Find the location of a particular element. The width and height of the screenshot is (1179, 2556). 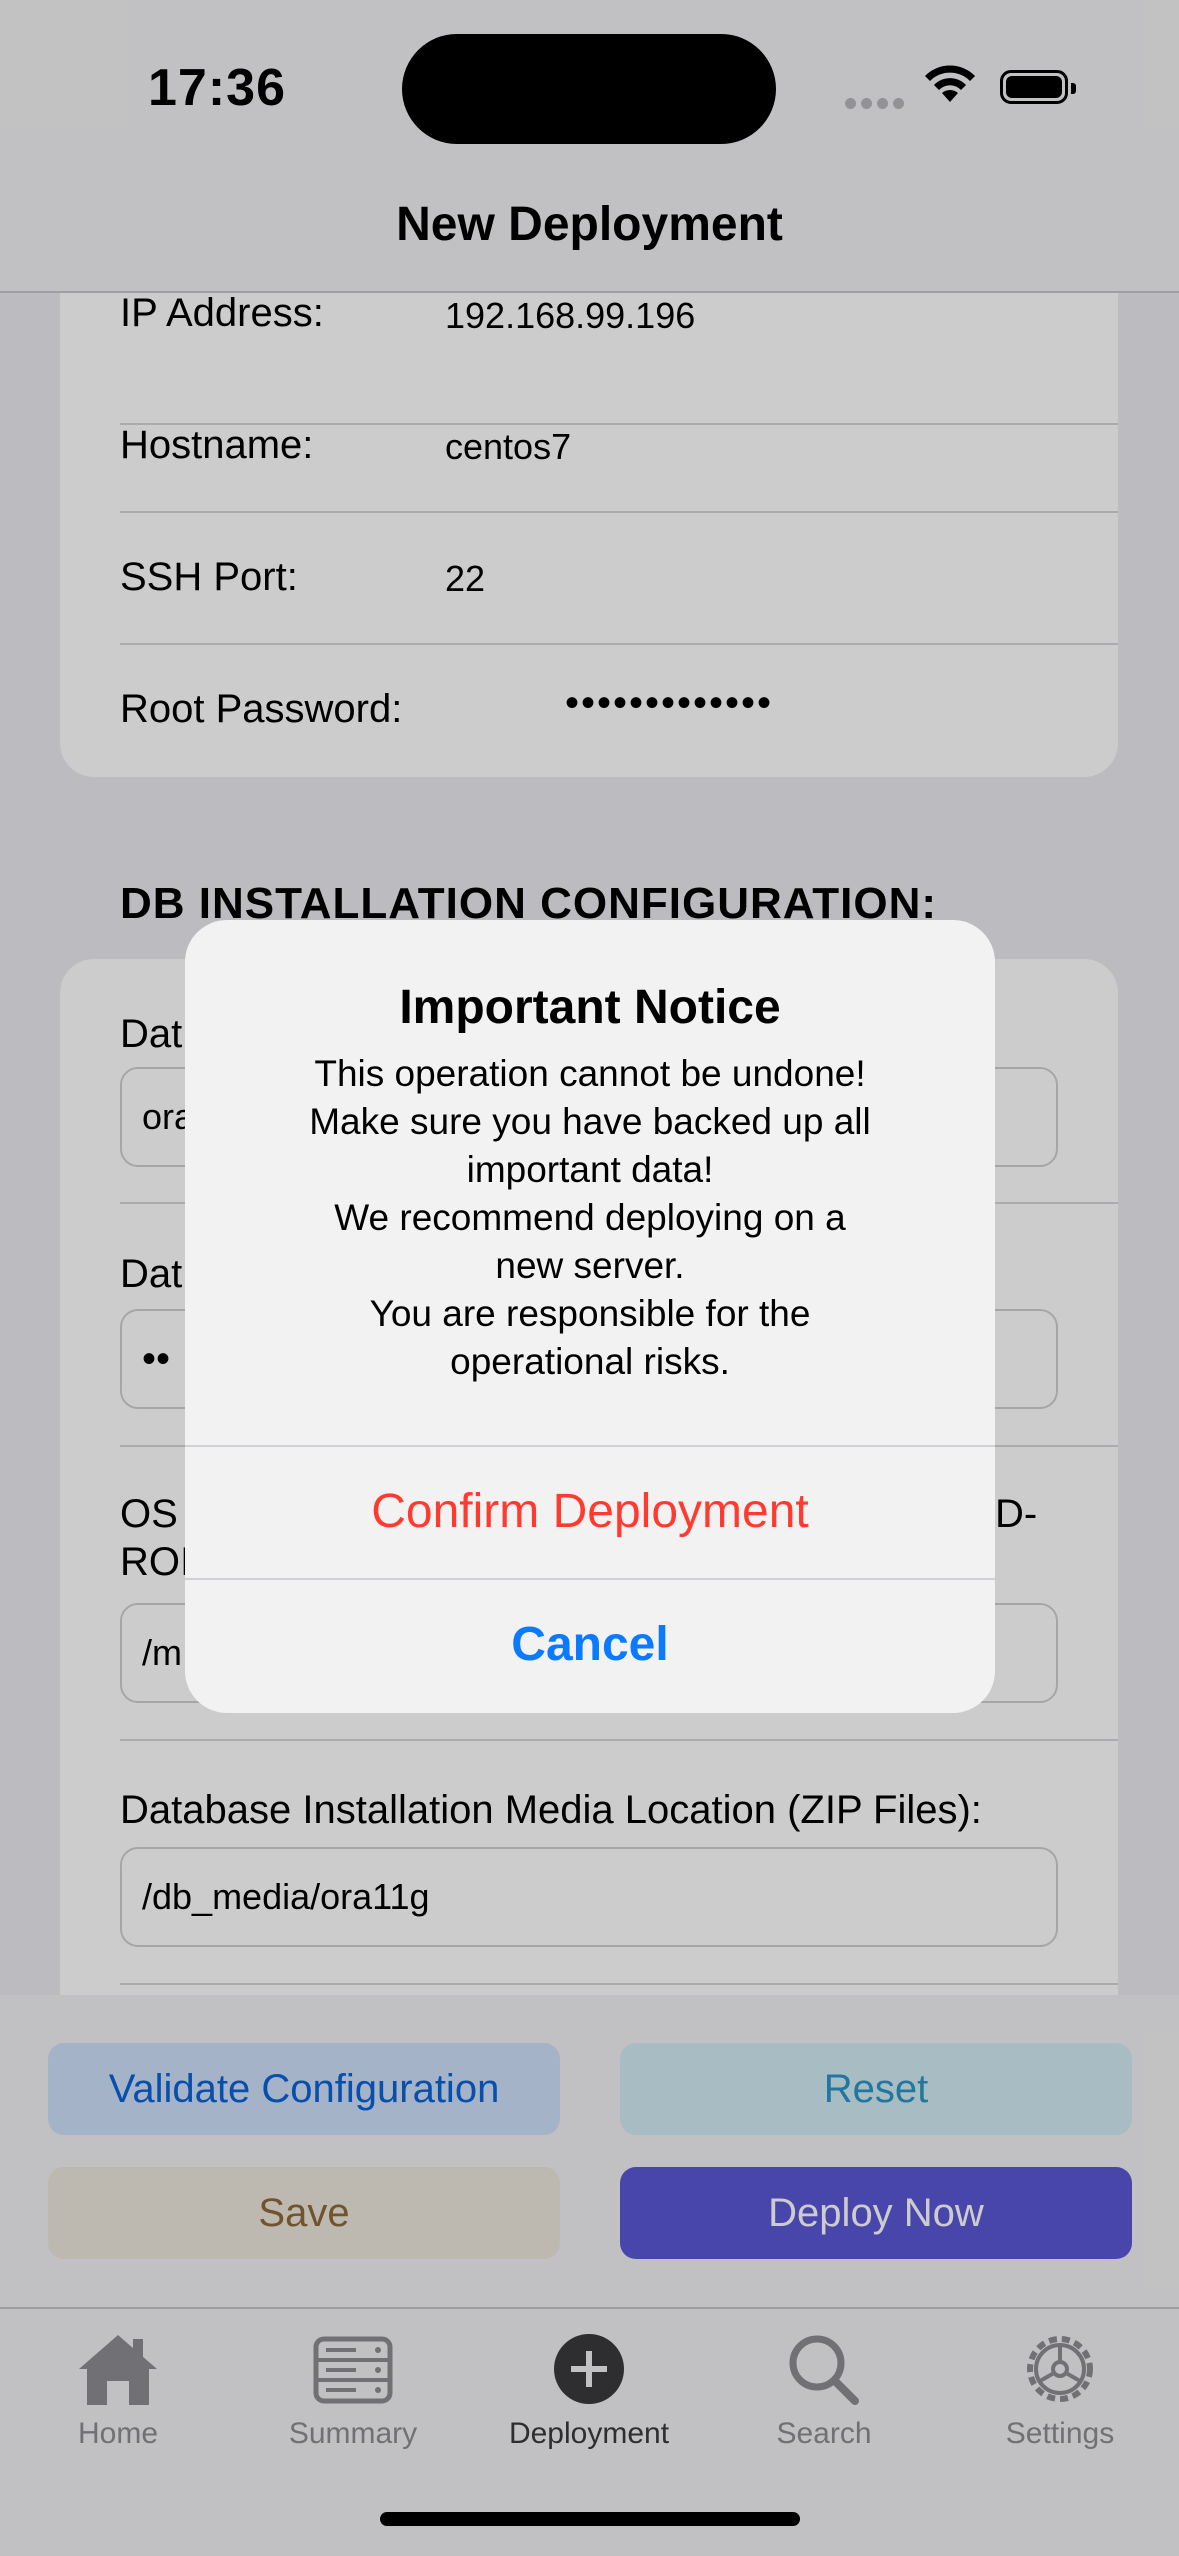

alert-message-line: operational risks. is located at coordinates (590, 1361).